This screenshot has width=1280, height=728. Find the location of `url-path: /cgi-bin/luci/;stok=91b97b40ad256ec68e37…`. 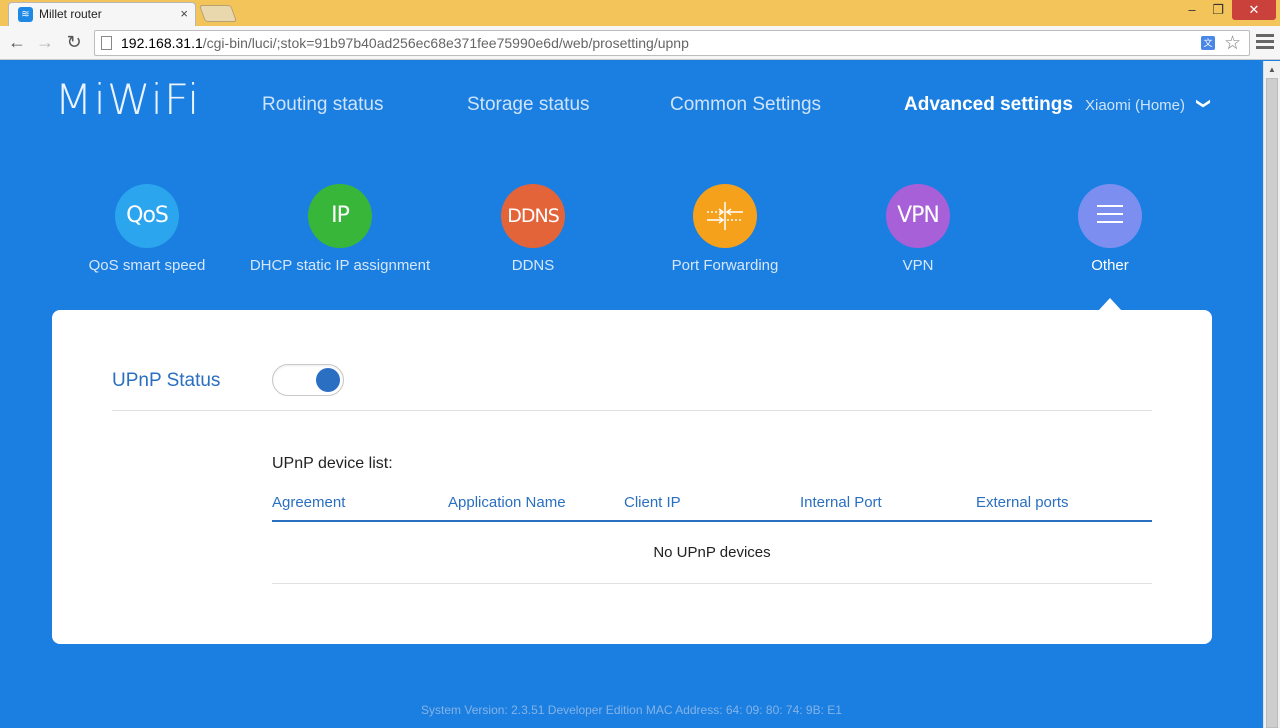

url-path: /cgi-bin/luci/;stok=91b97b40ad256ec68e37… is located at coordinates (445, 43).